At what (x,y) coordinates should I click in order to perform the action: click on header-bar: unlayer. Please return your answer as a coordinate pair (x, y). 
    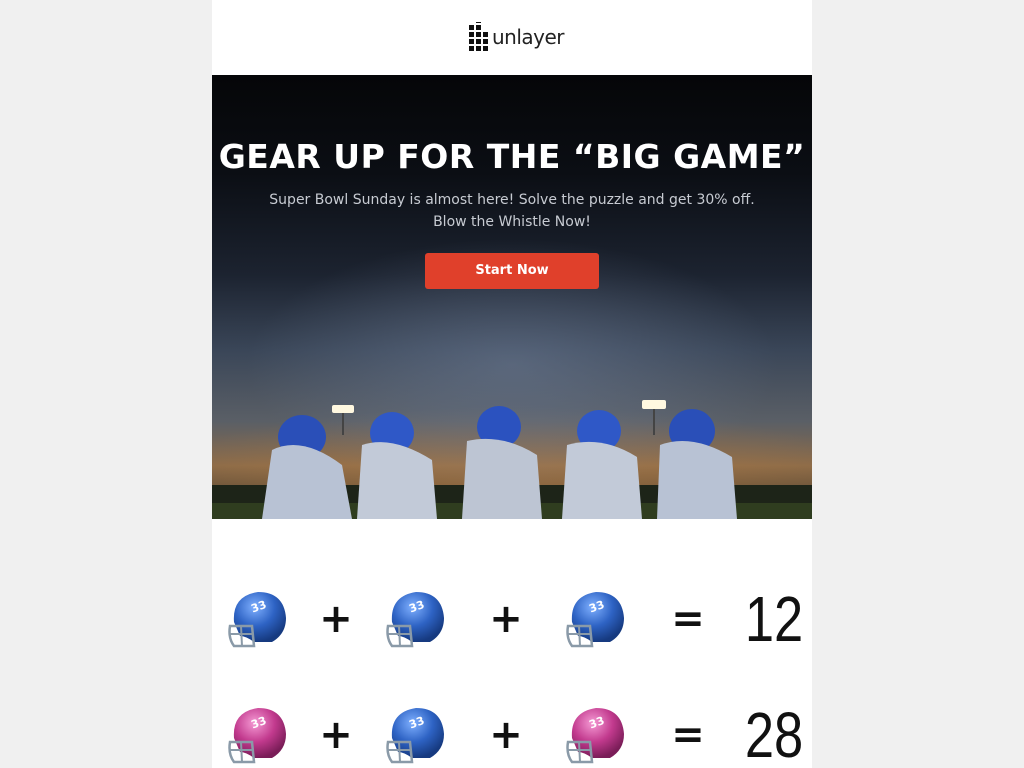
    Looking at the image, I should click on (512, 37).